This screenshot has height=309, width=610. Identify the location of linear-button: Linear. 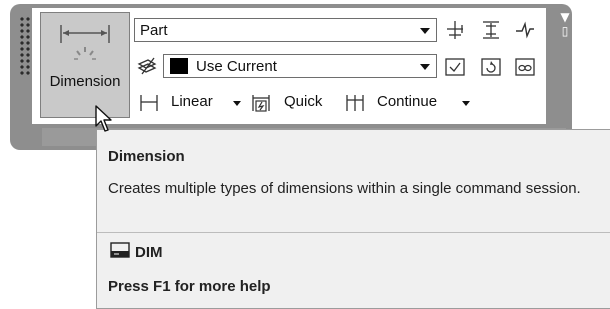
(192, 101).